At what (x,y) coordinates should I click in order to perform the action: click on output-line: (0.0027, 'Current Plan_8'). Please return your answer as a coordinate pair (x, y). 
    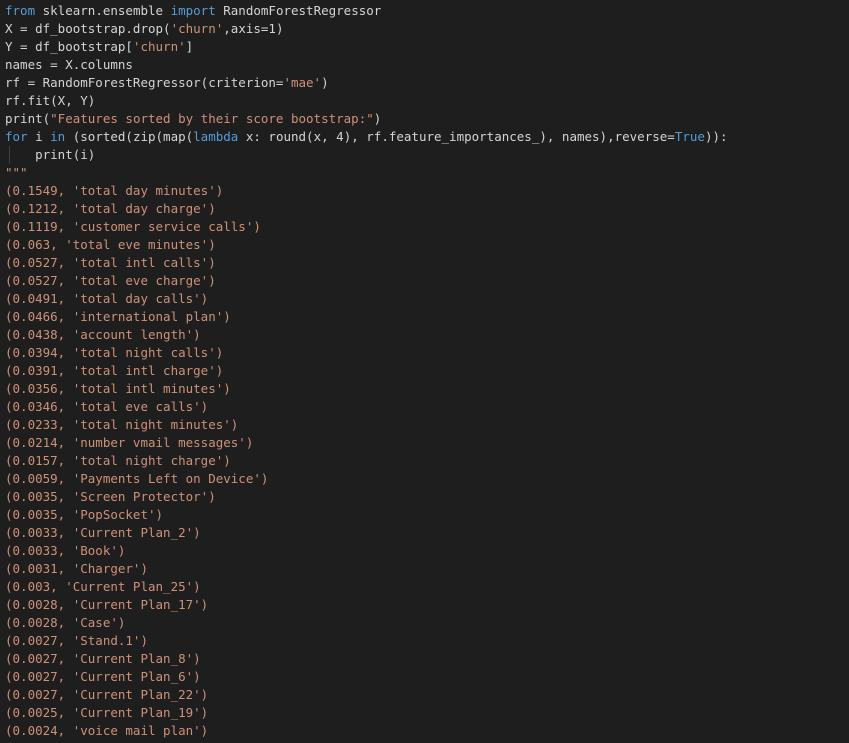
    Looking at the image, I should click on (103, 658).